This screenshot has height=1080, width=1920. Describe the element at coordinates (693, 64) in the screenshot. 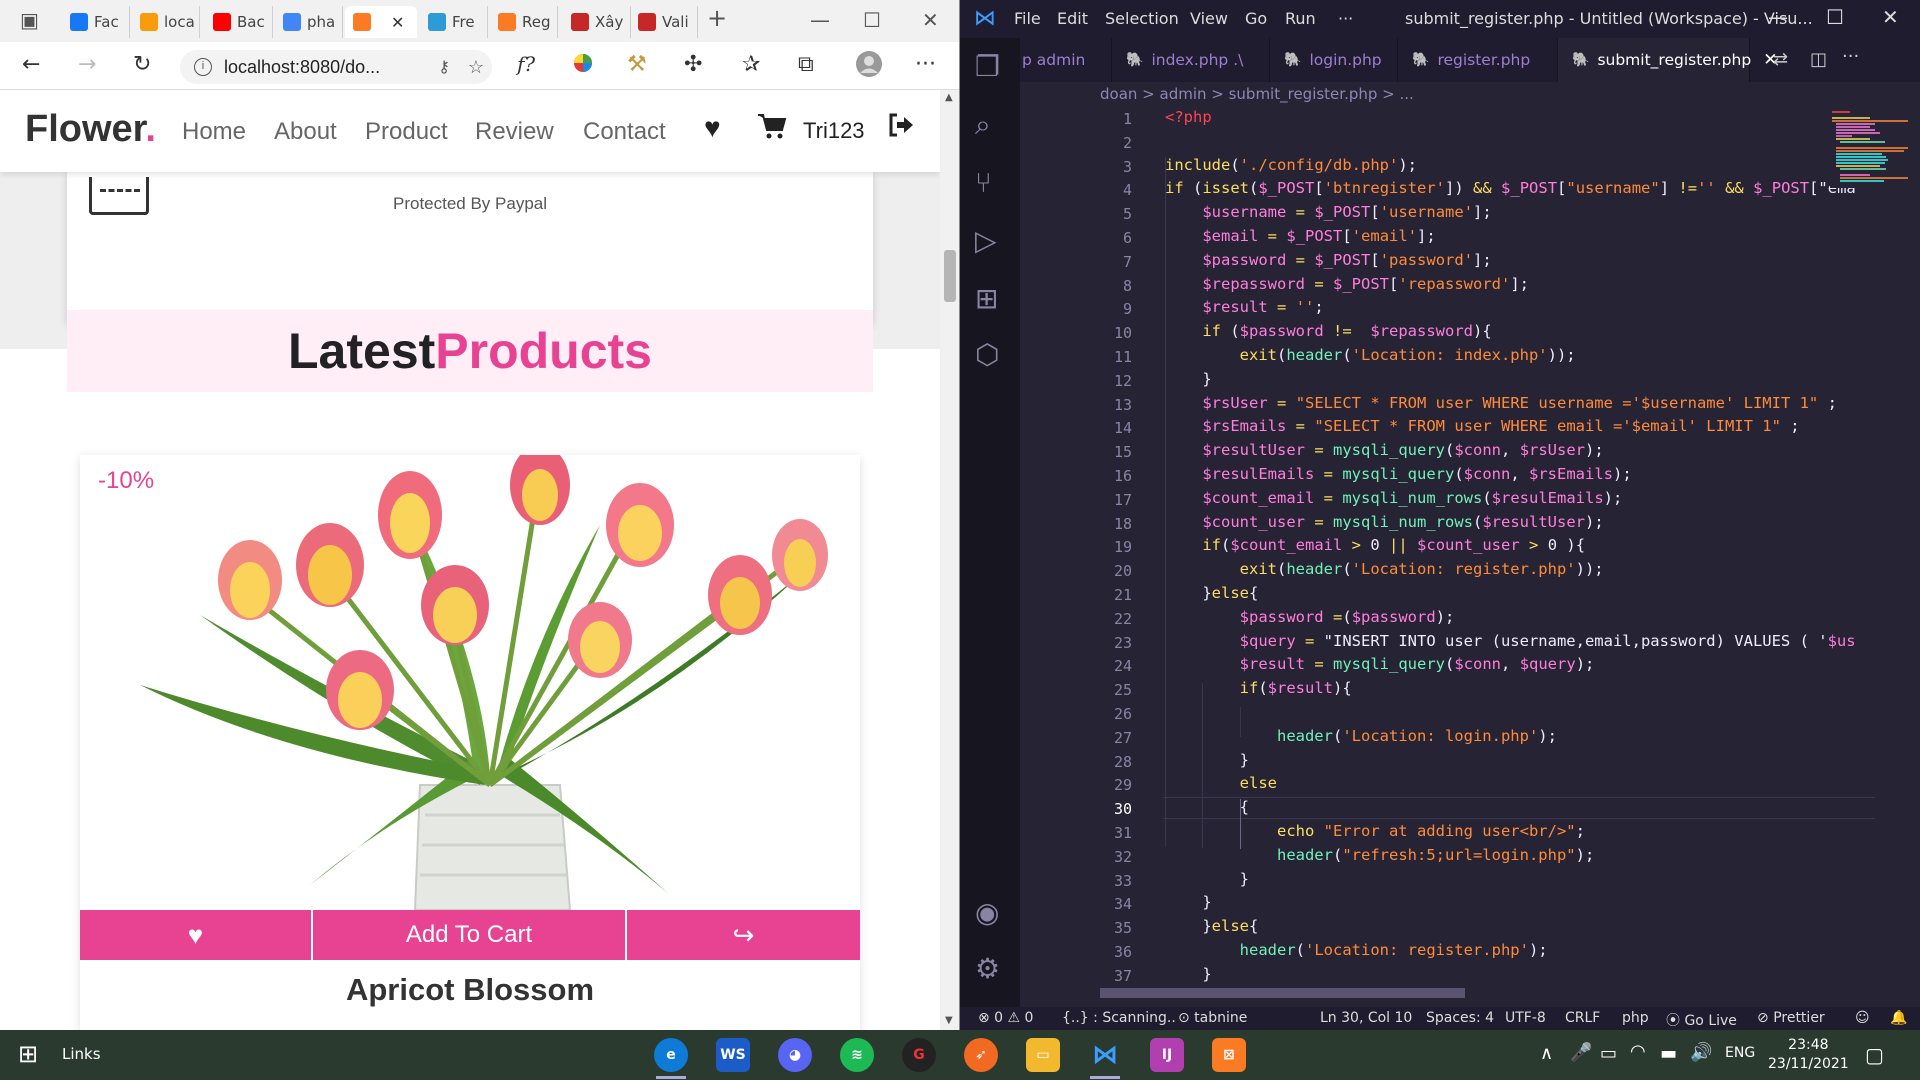

I see `extensions-icon: ✣` at that location.